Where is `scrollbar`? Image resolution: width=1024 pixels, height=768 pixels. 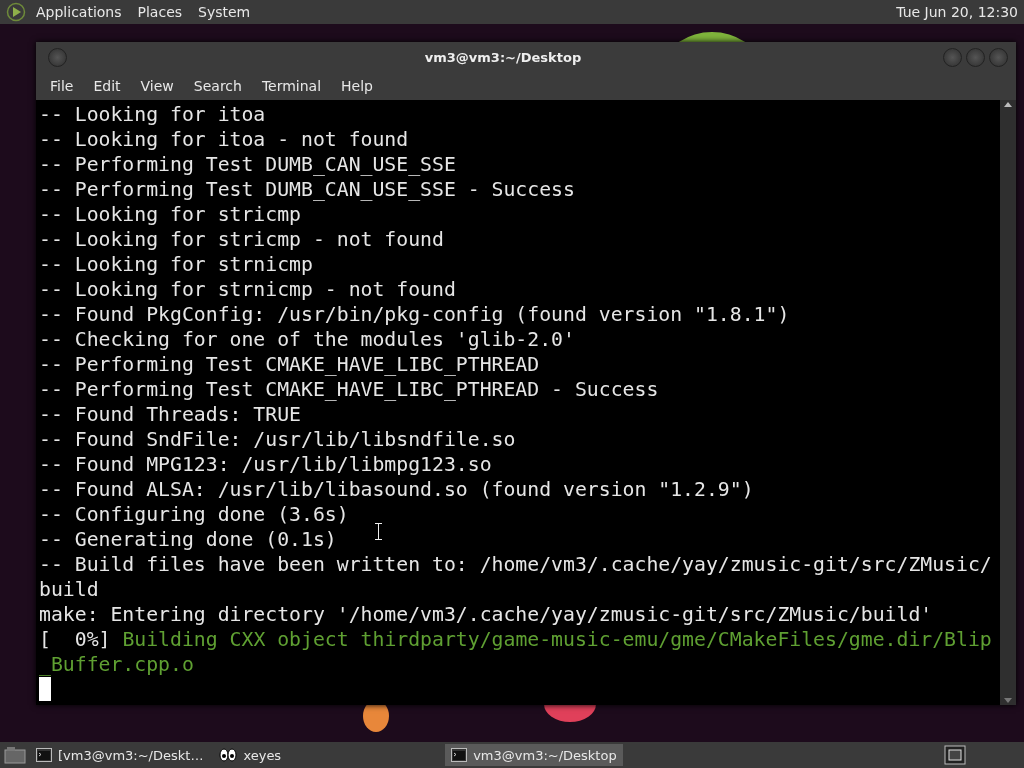
scrollbar is located at coordinates (1008, 402).